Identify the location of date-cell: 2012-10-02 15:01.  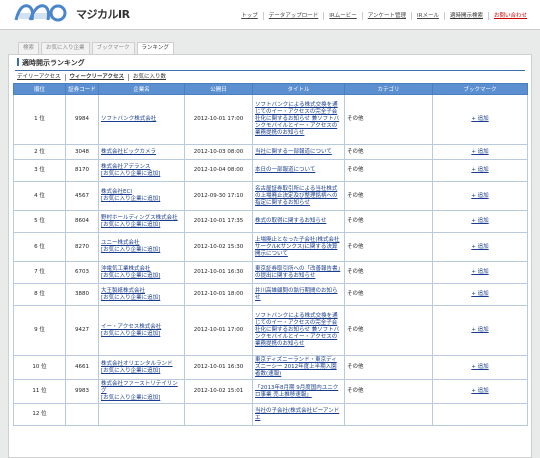
(218, 391).